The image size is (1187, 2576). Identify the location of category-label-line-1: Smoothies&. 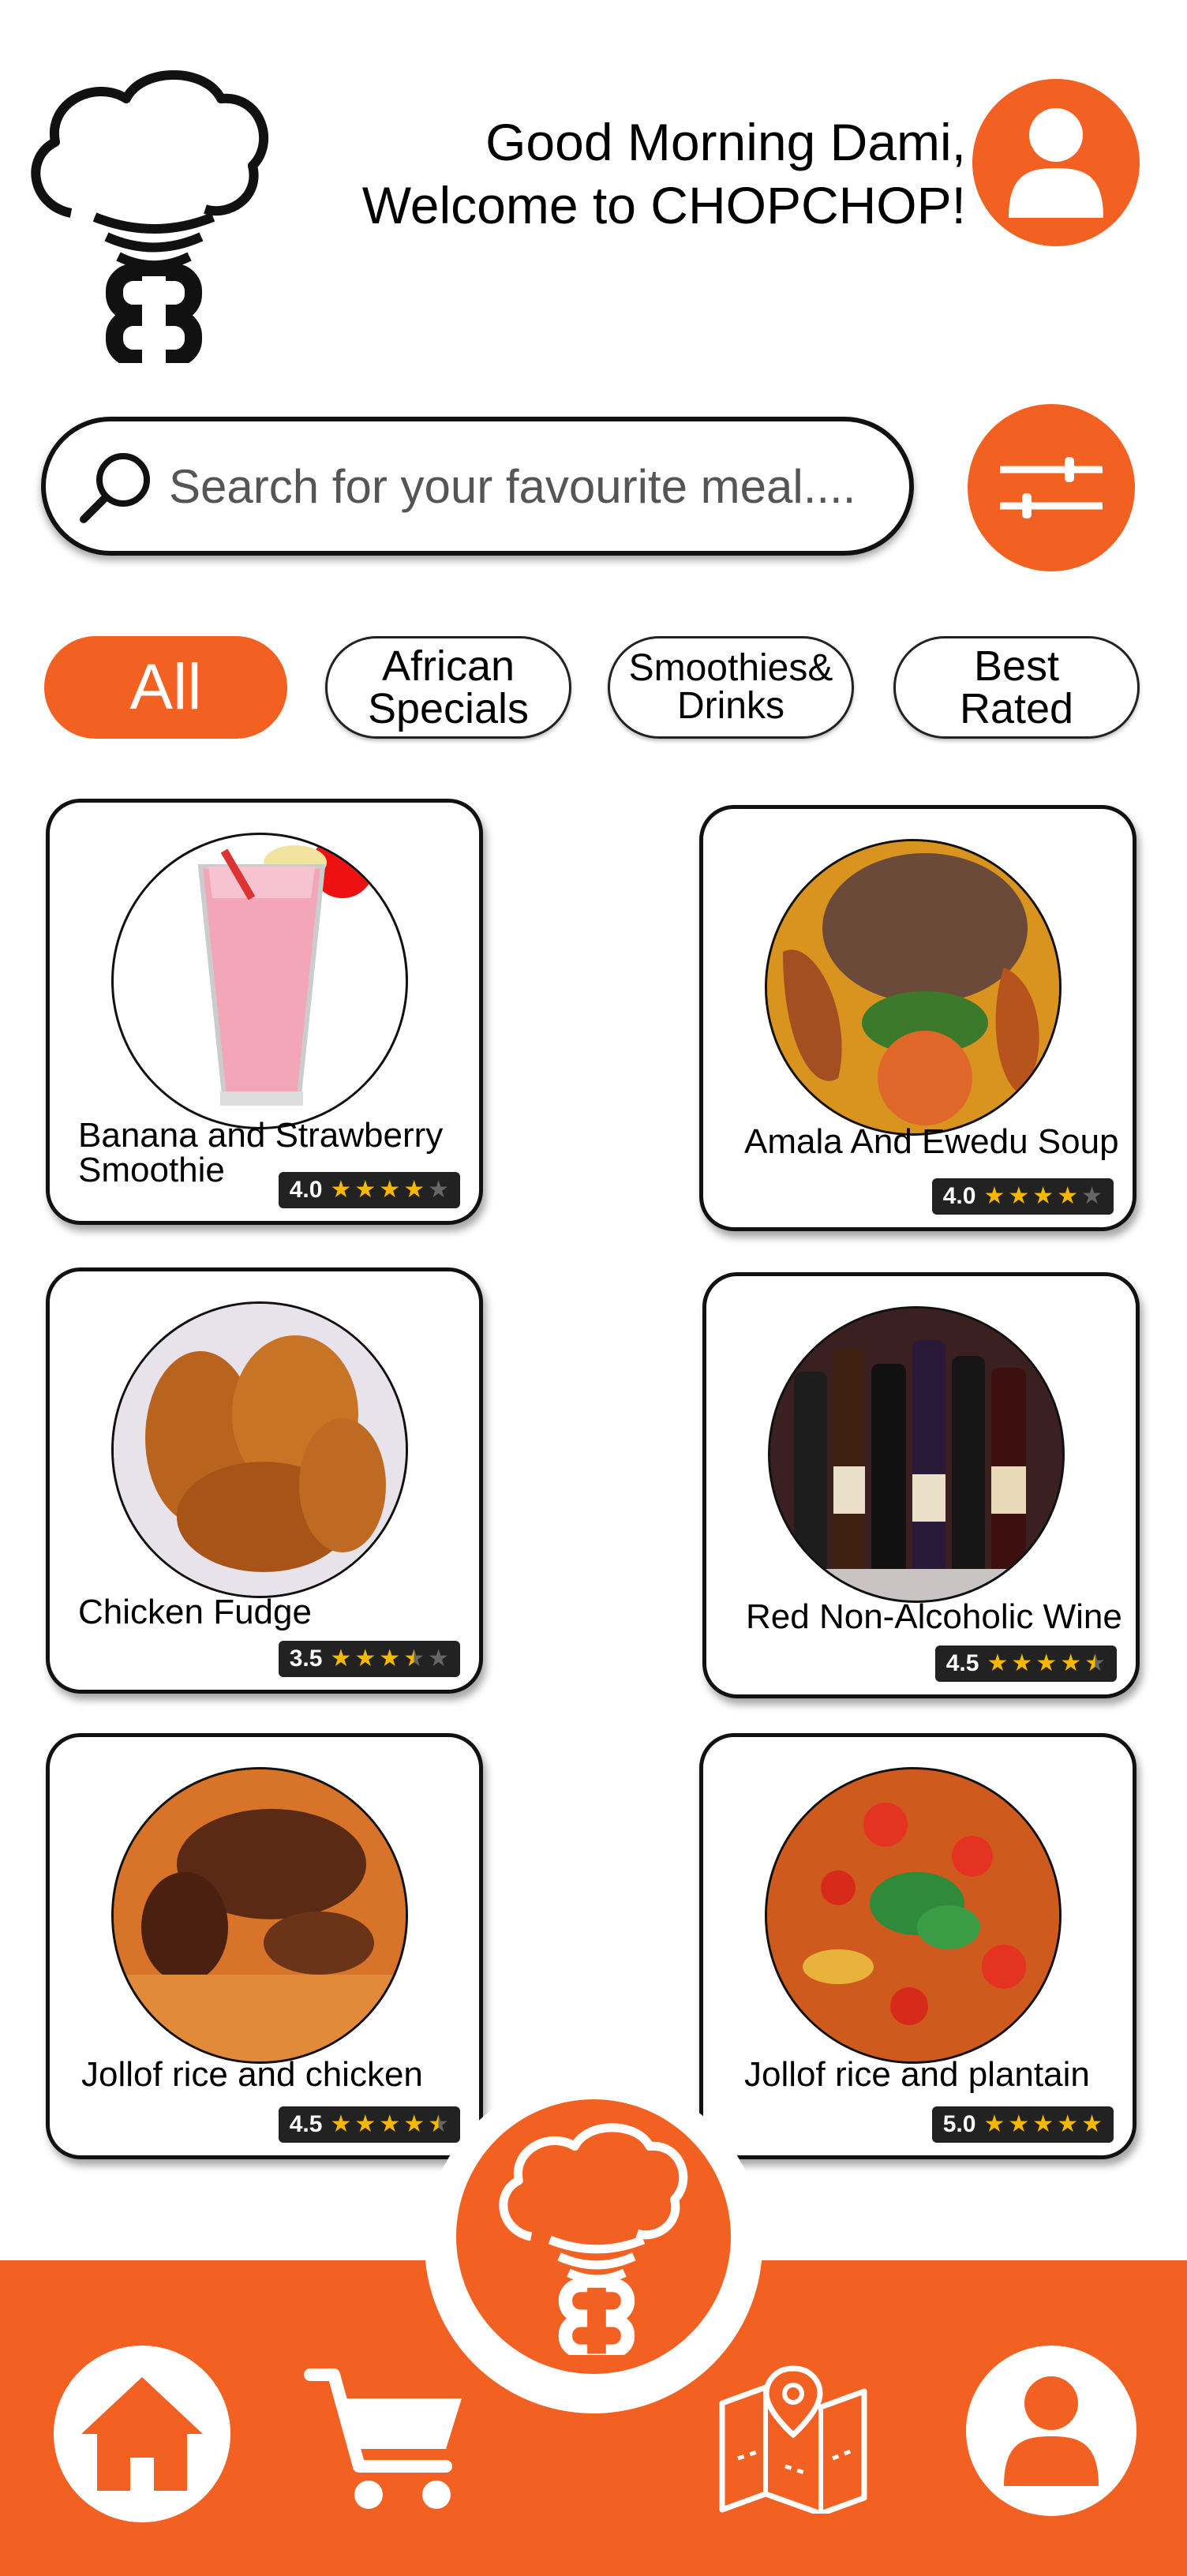
(730, 668).